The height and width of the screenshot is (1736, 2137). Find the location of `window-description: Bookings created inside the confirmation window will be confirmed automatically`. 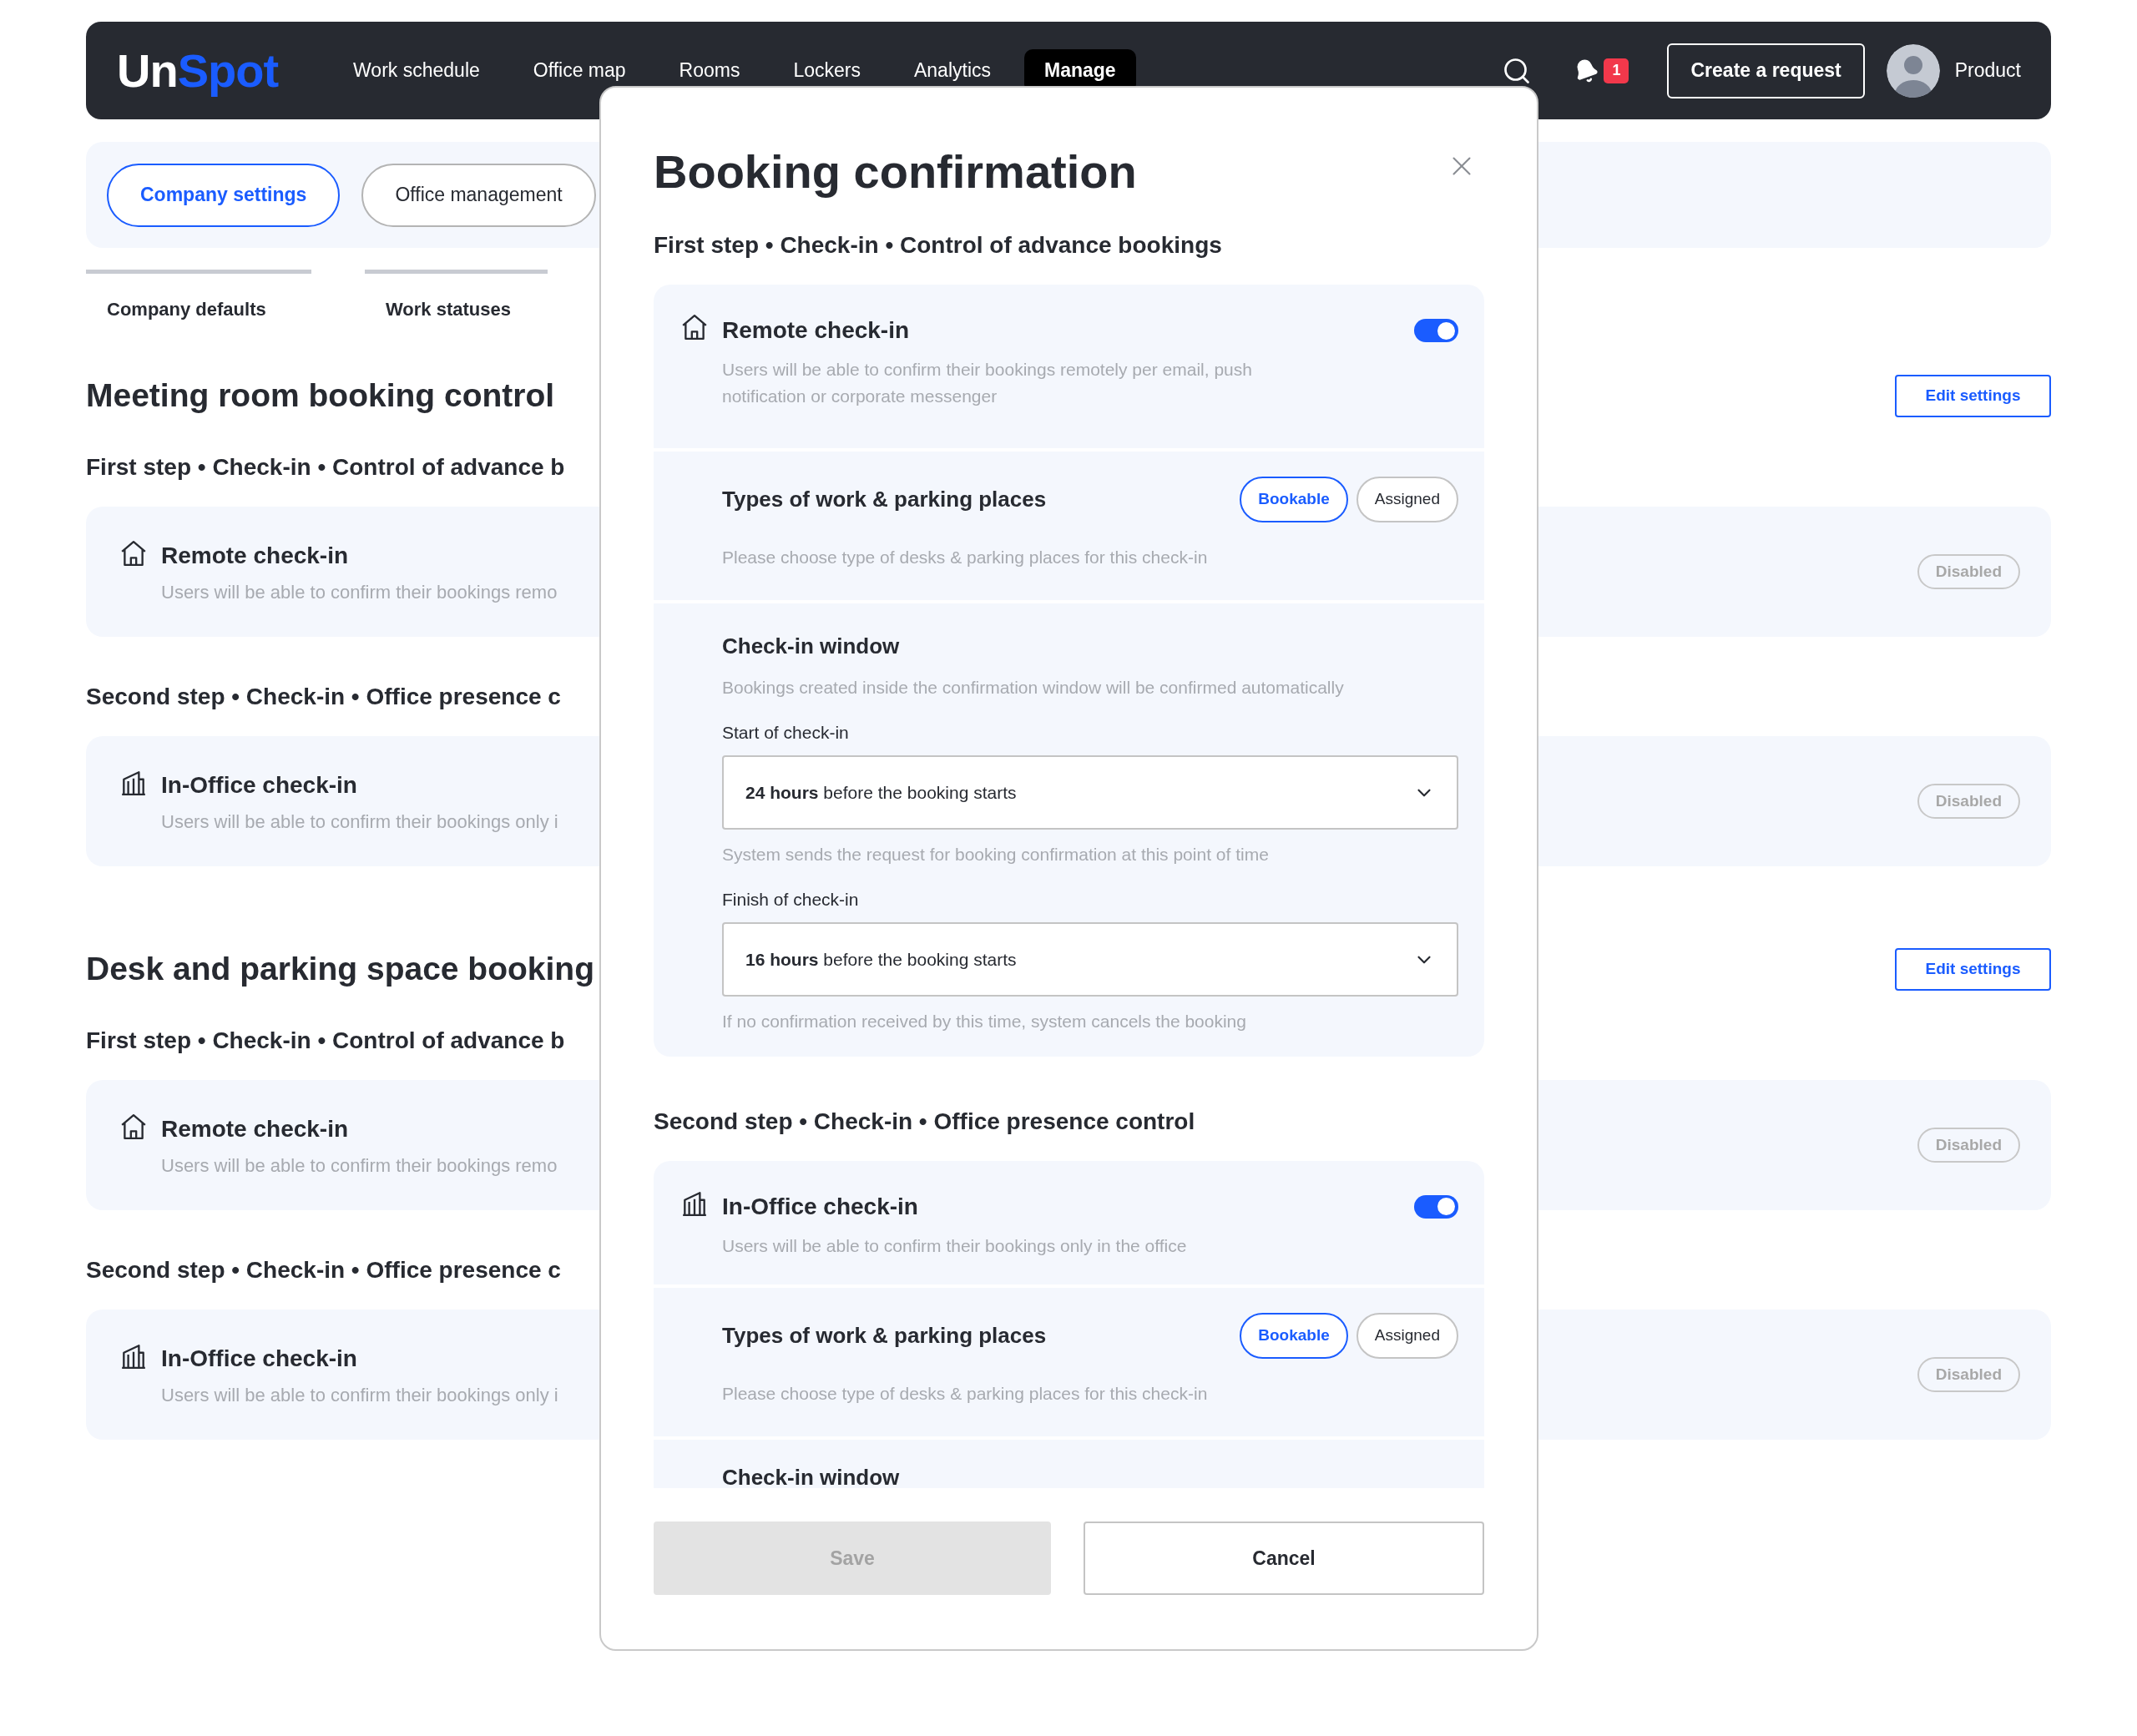

window-description: Bookings created inside the confirmation window will be confirmed automatically is located at coordinates (1033, 688).